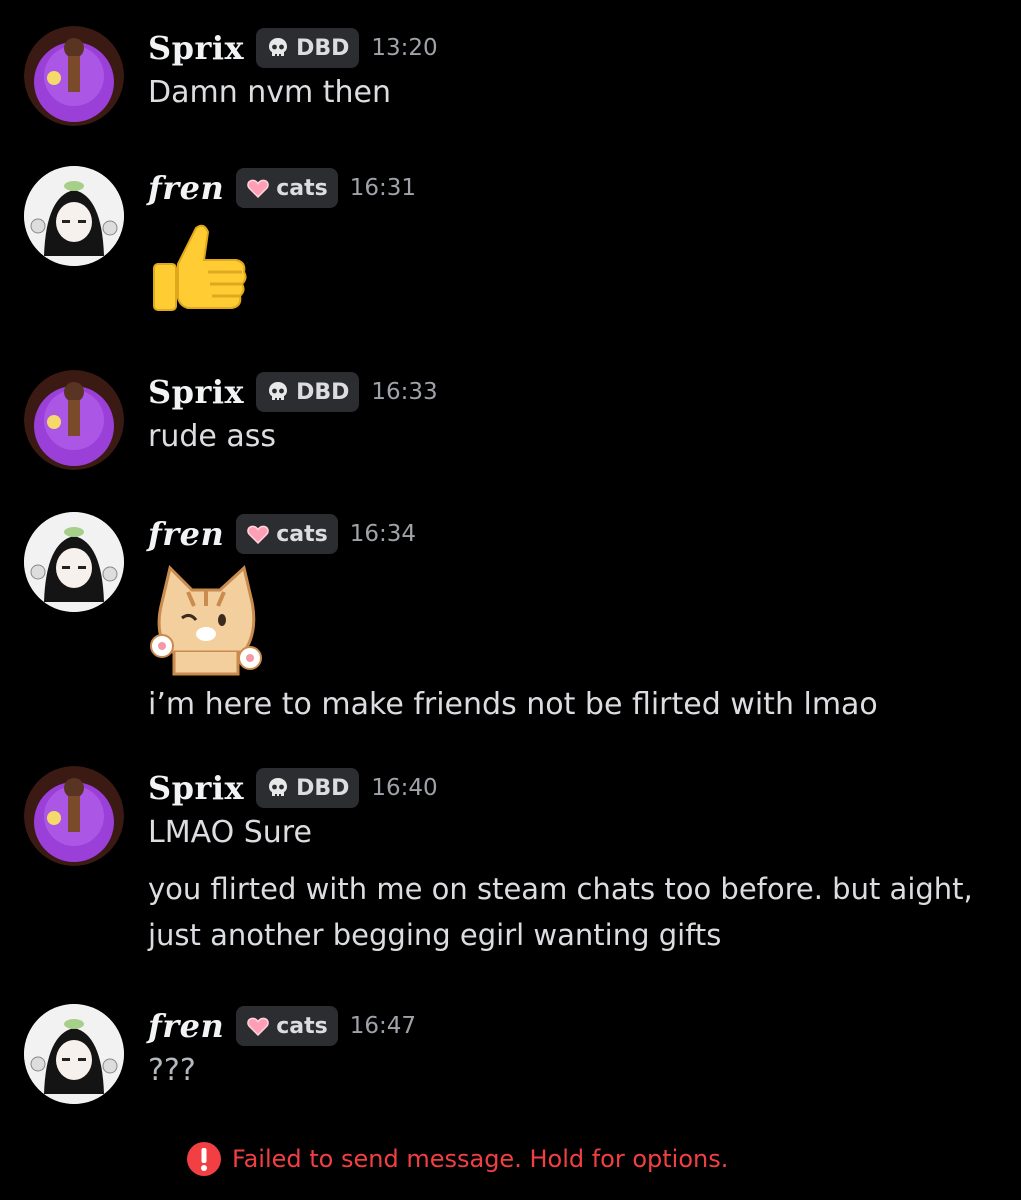  Describe the element at coordinates (404, 392) in the screenshot. I see `timestamp: 16:33` at that location.